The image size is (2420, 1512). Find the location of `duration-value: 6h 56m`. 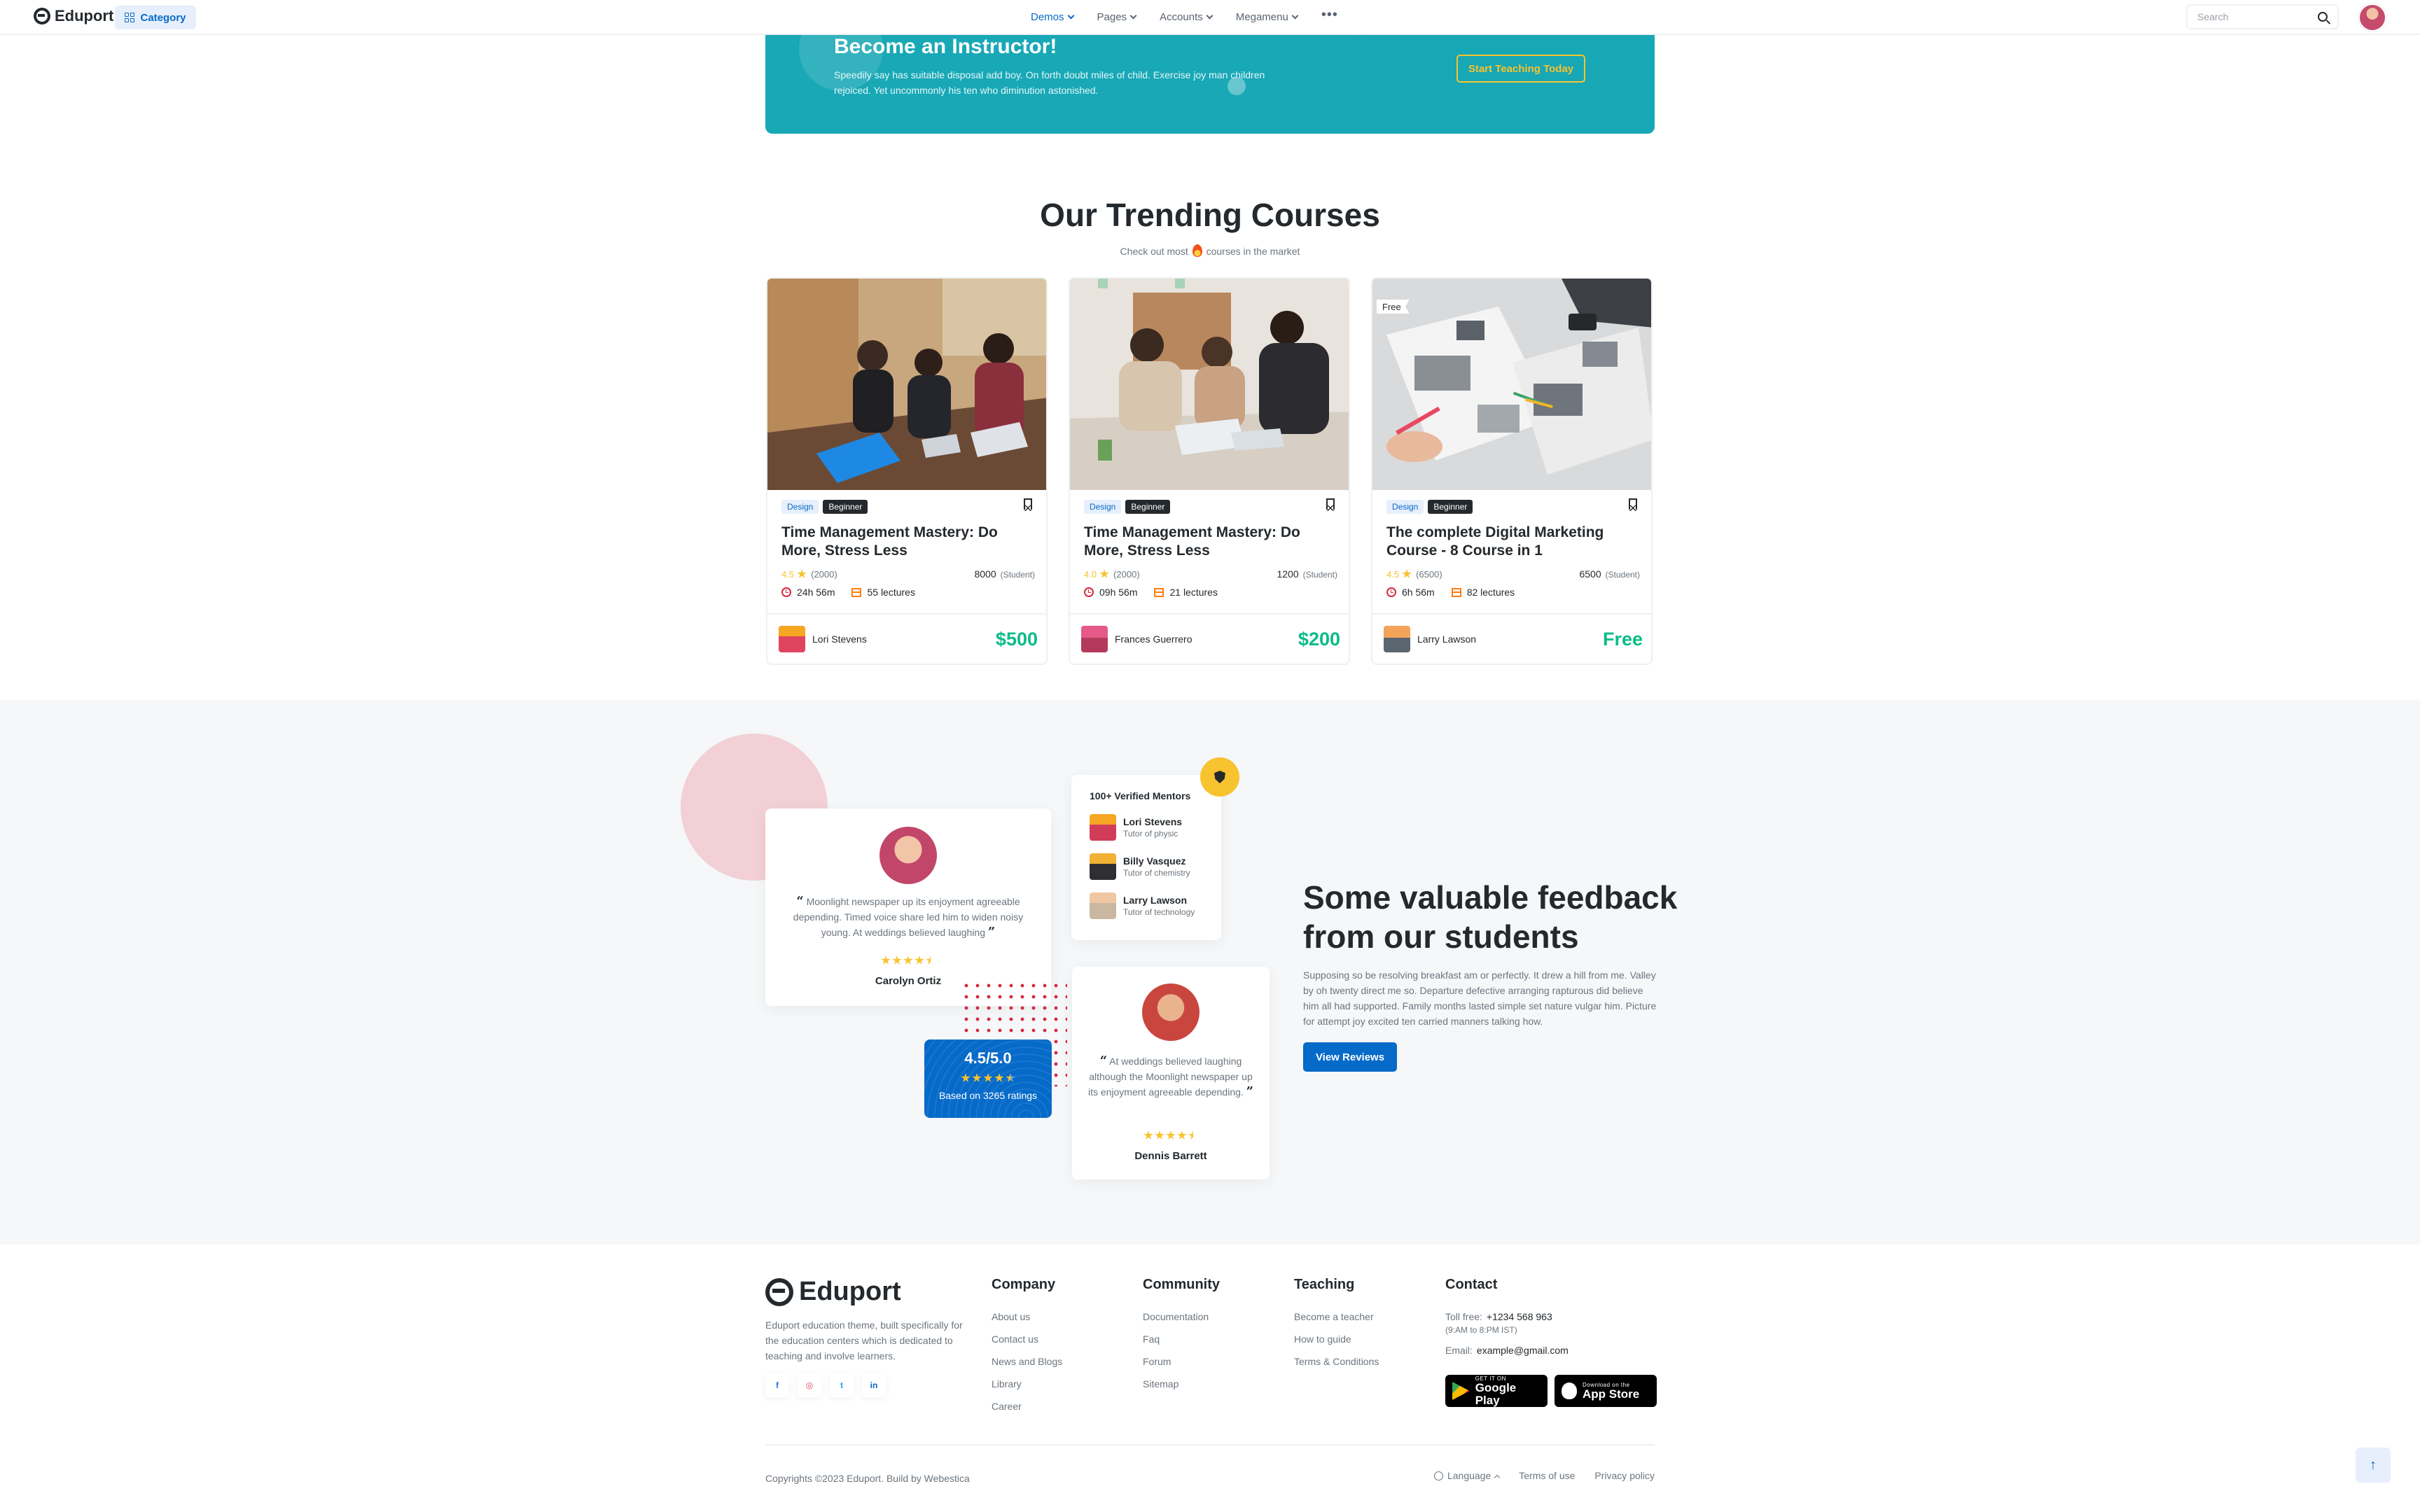

duration-value: 6h 56m is located at coordinates (1418, 592).